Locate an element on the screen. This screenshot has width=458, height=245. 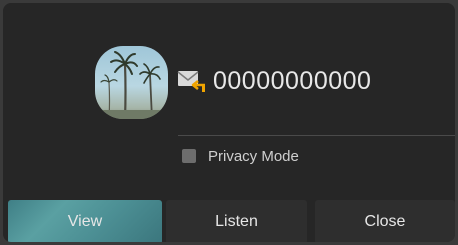
privacy-mode-label: Privacy Mode is located at coordinates (253, 156).